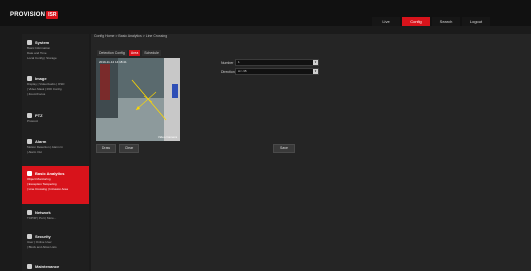  What do you see at coordinates (29, 212) in the screenshot?
I see `network-icon` at bounding box center [29, 212].